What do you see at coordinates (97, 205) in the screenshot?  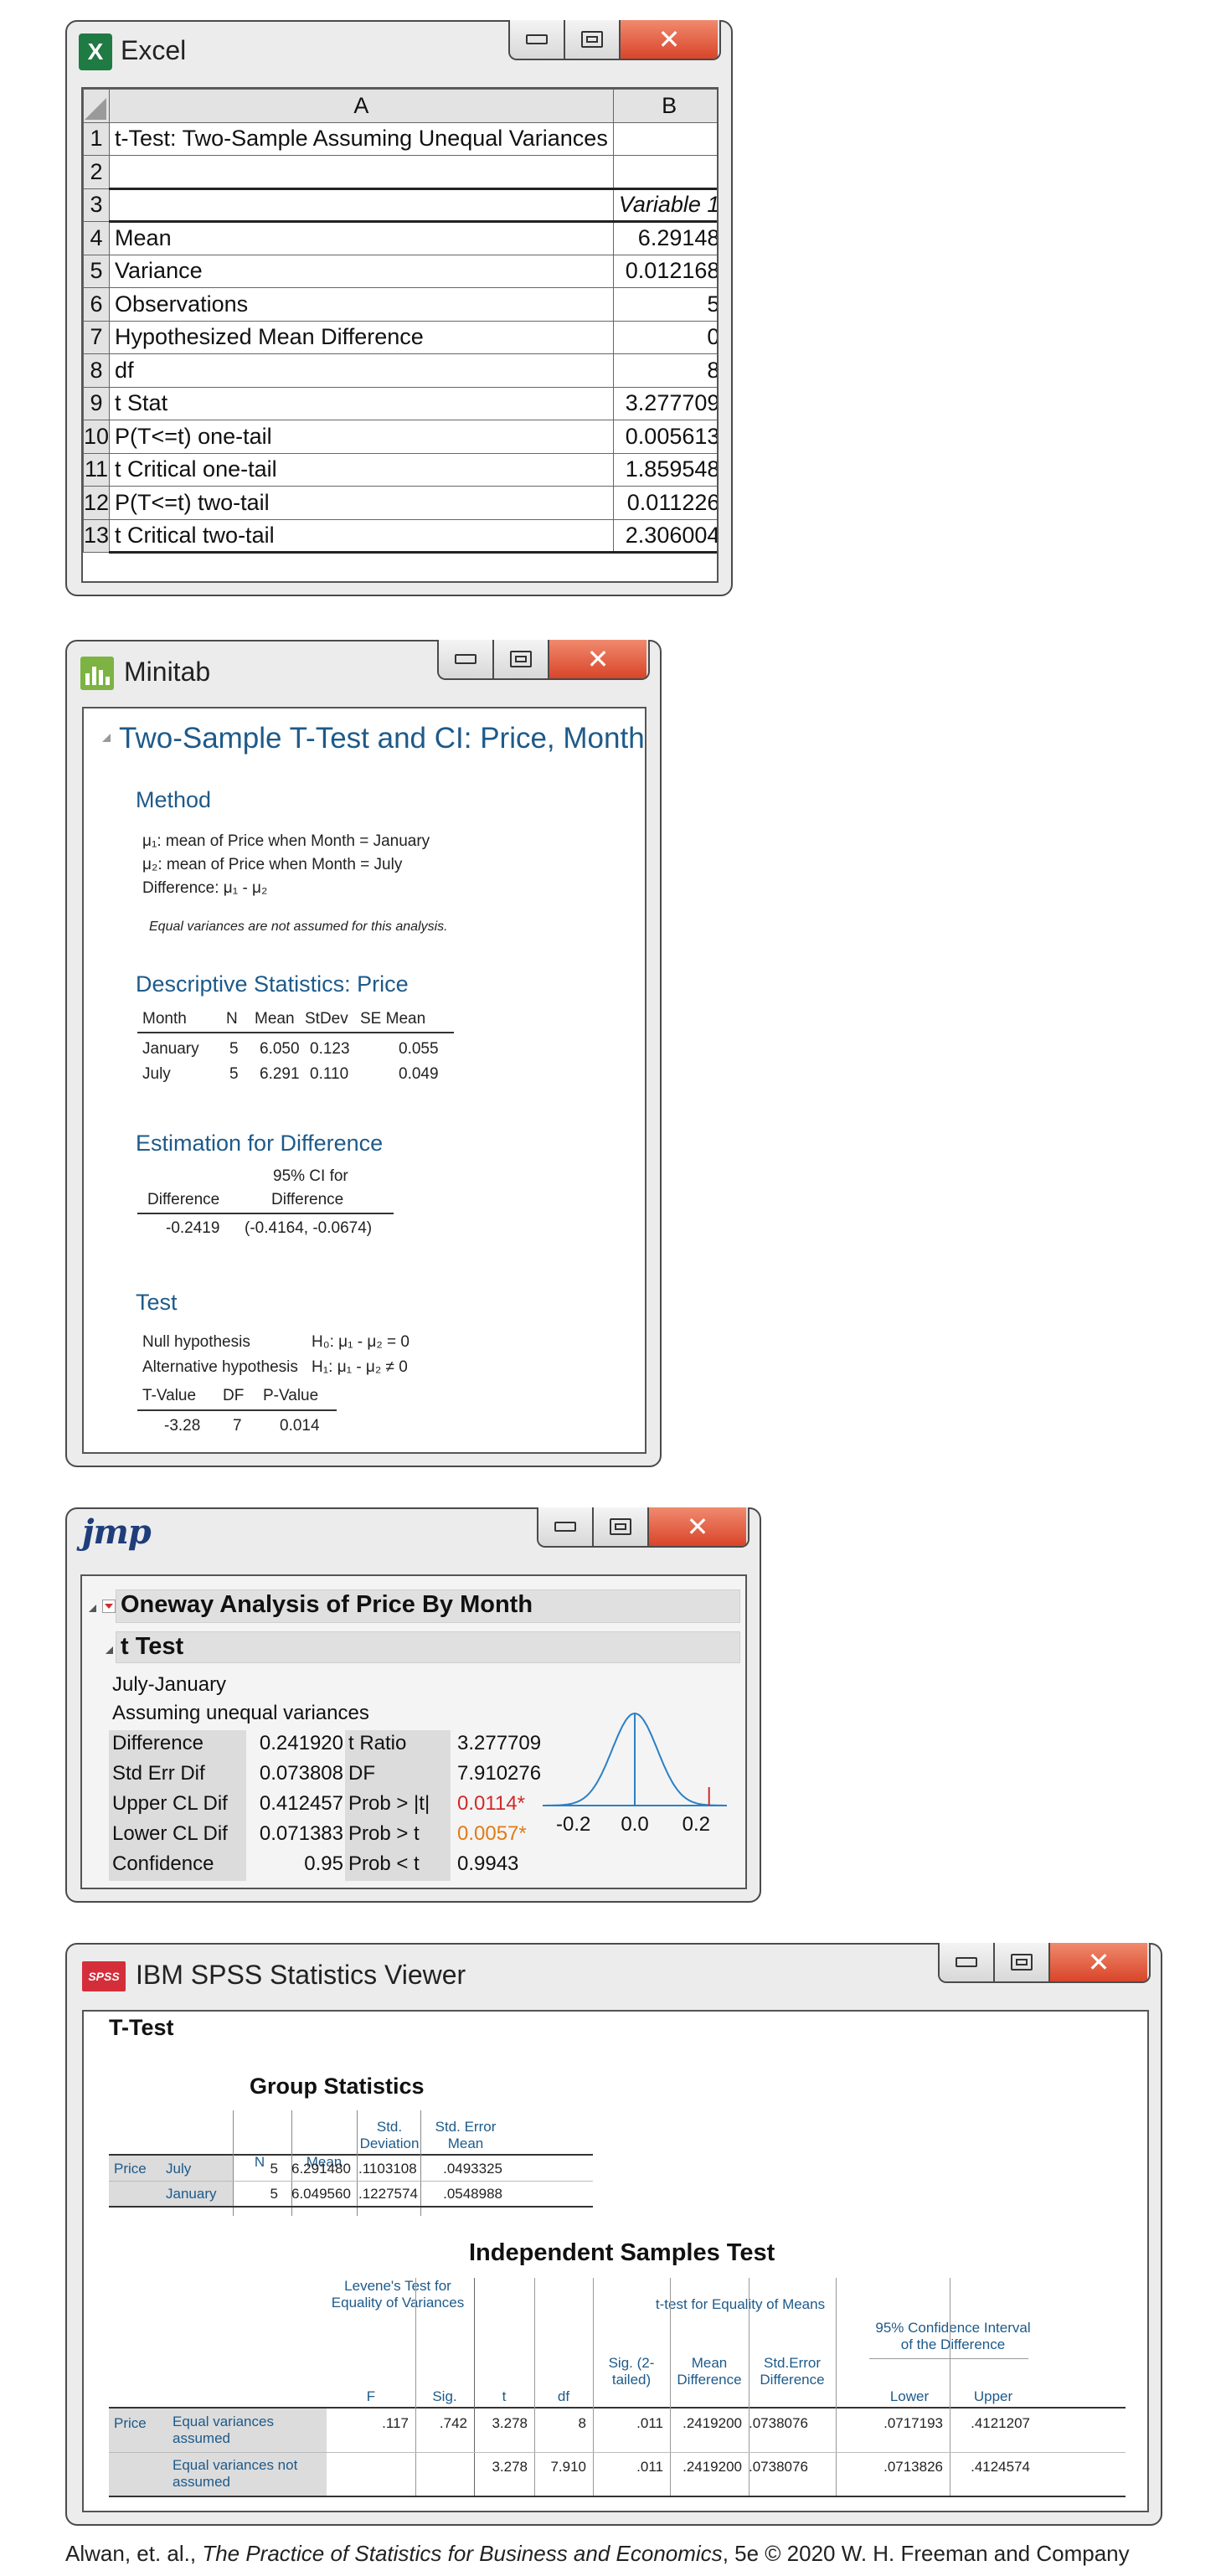 I see `row-number-3: 3` at bounding box center [97, 205].